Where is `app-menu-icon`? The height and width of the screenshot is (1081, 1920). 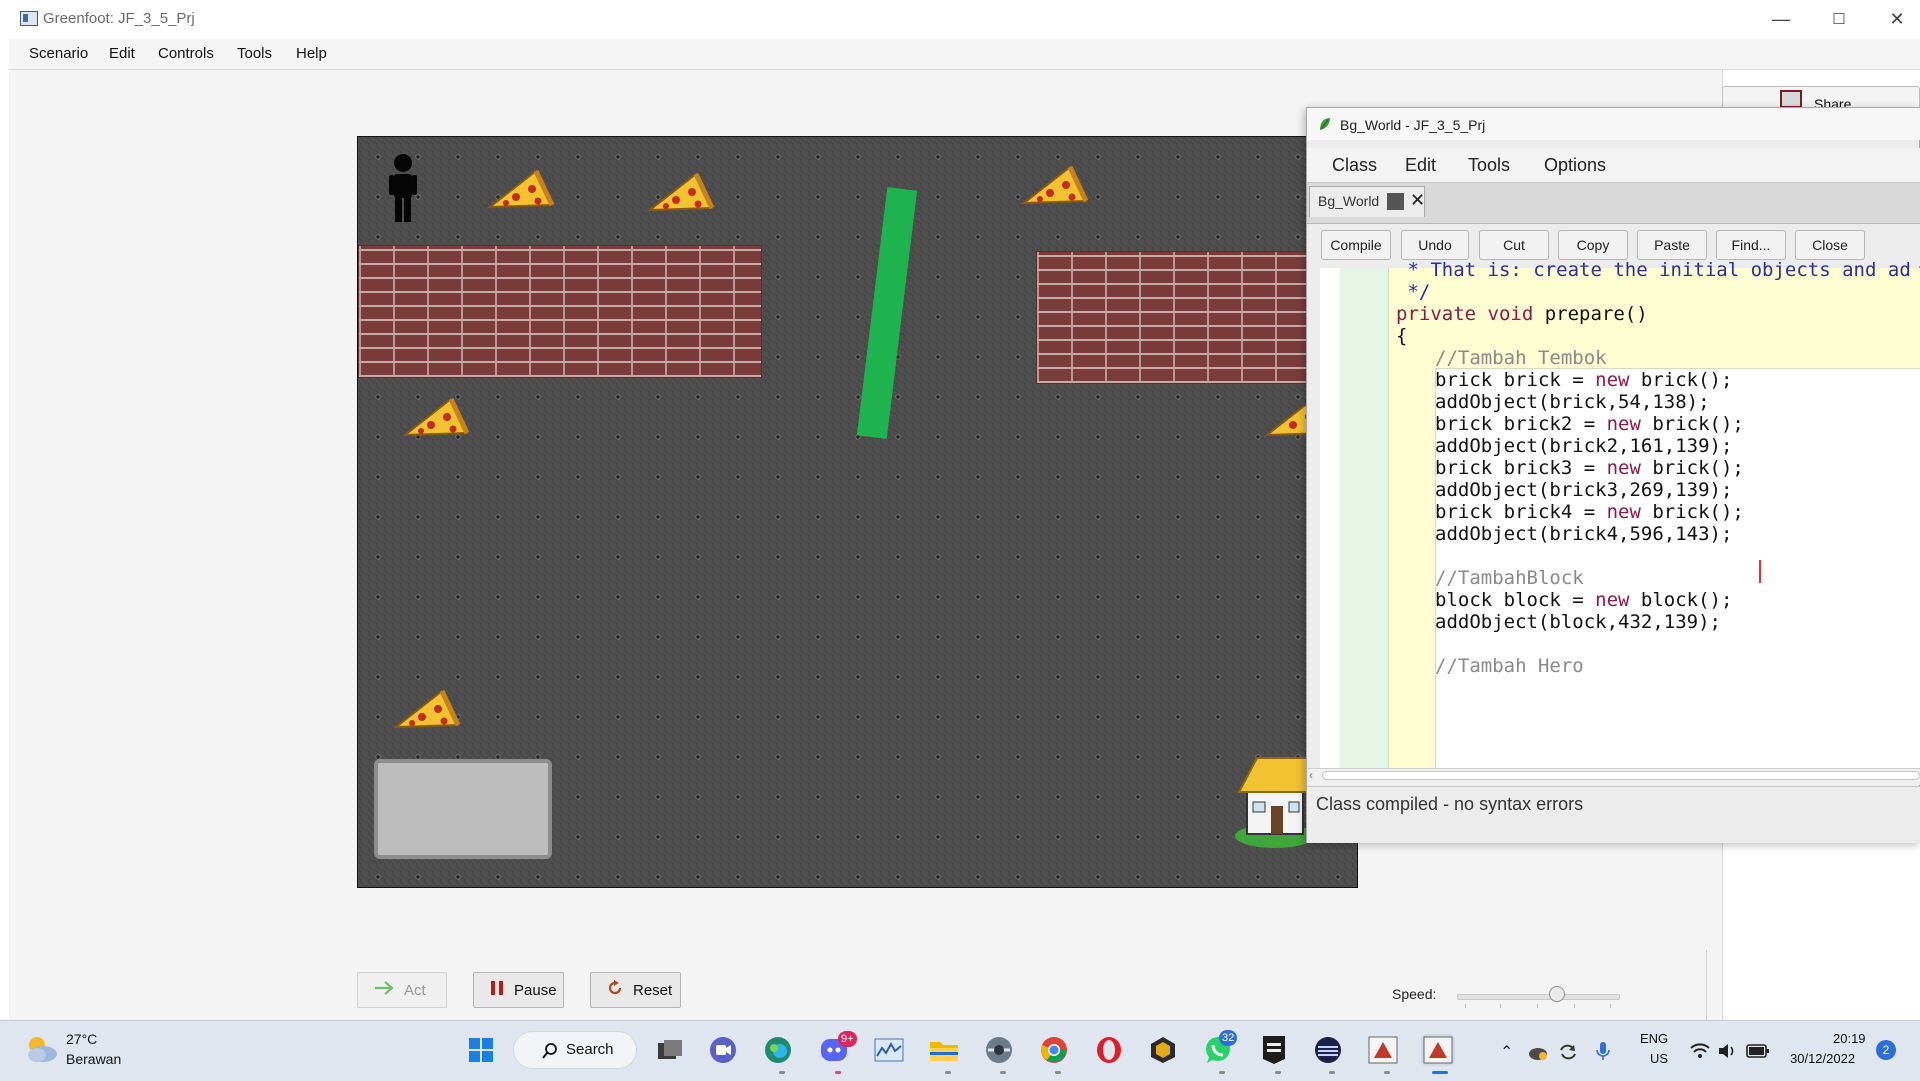 app-menu-icon is located at coordinates (1328, 1050).